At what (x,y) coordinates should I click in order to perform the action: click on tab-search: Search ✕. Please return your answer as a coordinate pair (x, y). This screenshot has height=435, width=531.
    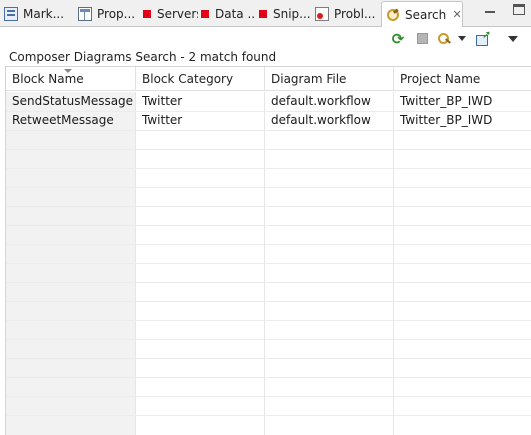
    Looking at the image, I should click on (422, 14).